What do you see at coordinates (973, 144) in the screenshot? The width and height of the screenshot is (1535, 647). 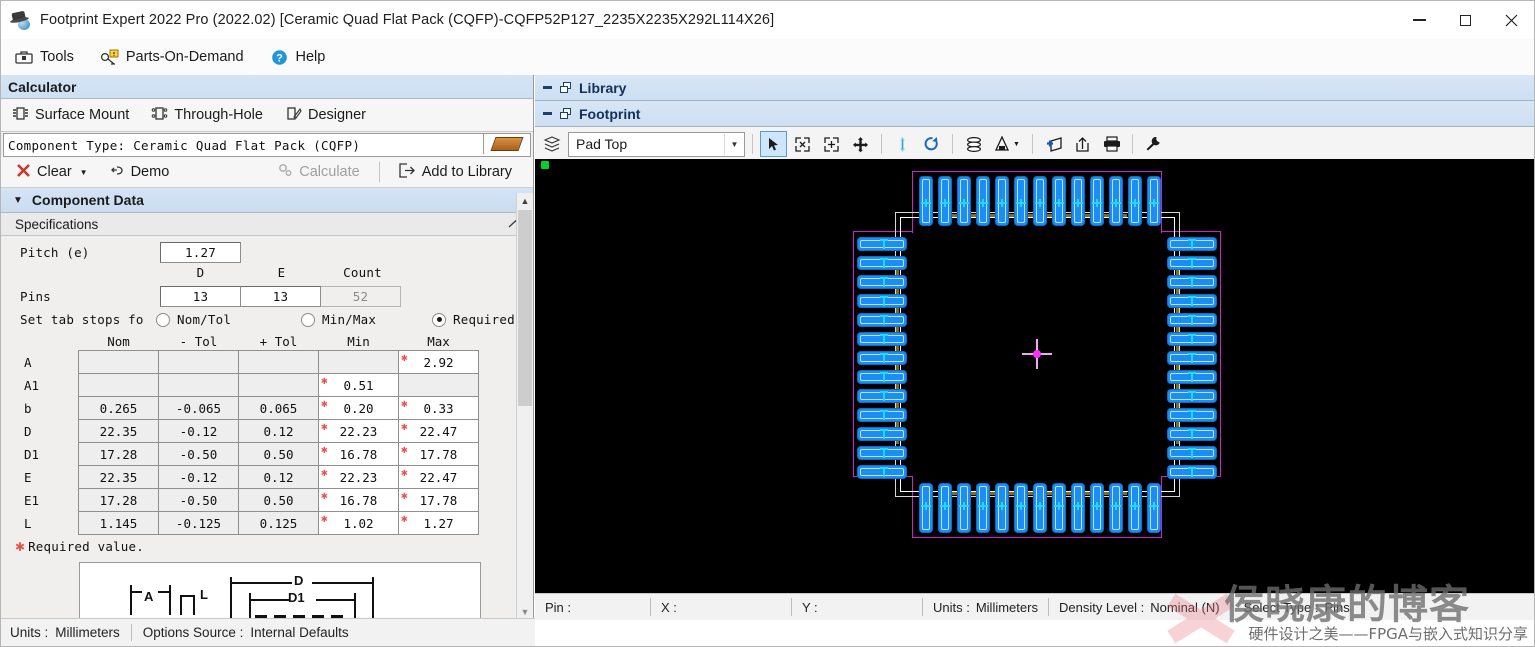 I see `layer-stack-tool` at bounding box center [973, 144].